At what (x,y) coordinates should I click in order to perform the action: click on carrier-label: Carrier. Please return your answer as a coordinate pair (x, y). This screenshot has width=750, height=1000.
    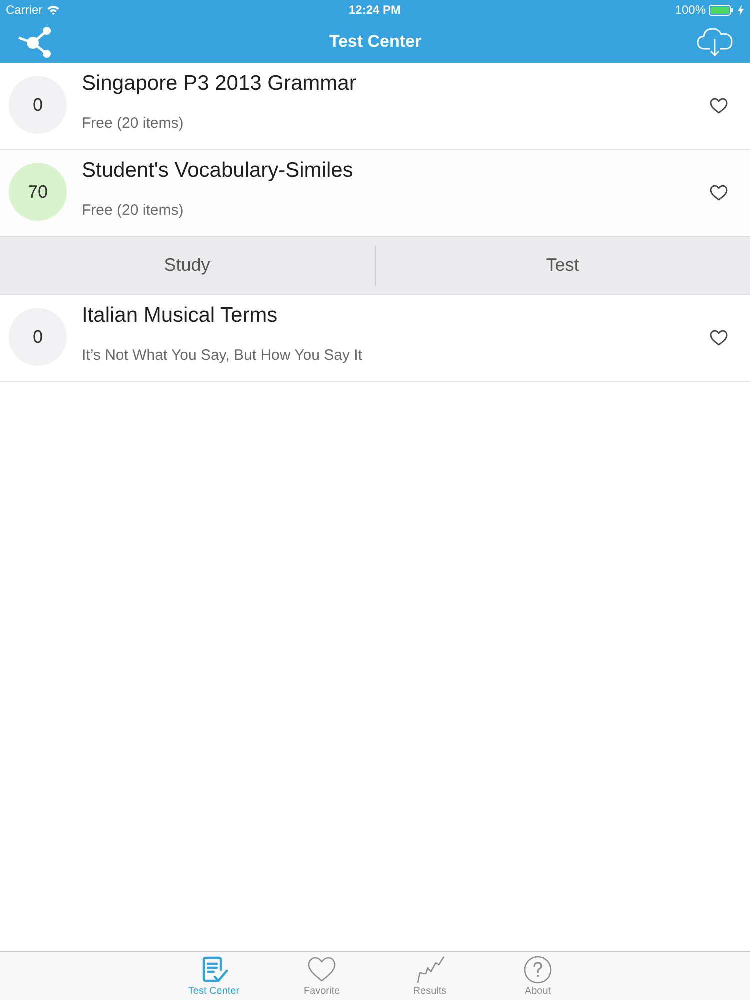
    Looking at the image, I should click on (24, 10).